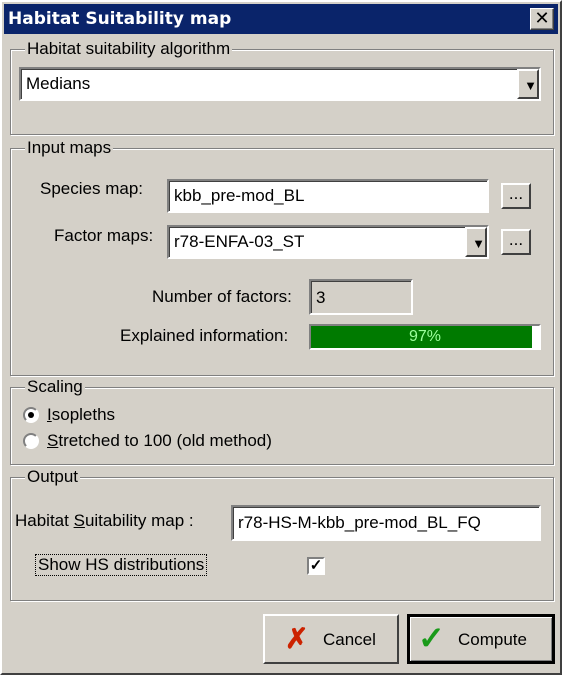  I want to click on title-bar: Habitat Suitability map ✕, so click(281, 19).